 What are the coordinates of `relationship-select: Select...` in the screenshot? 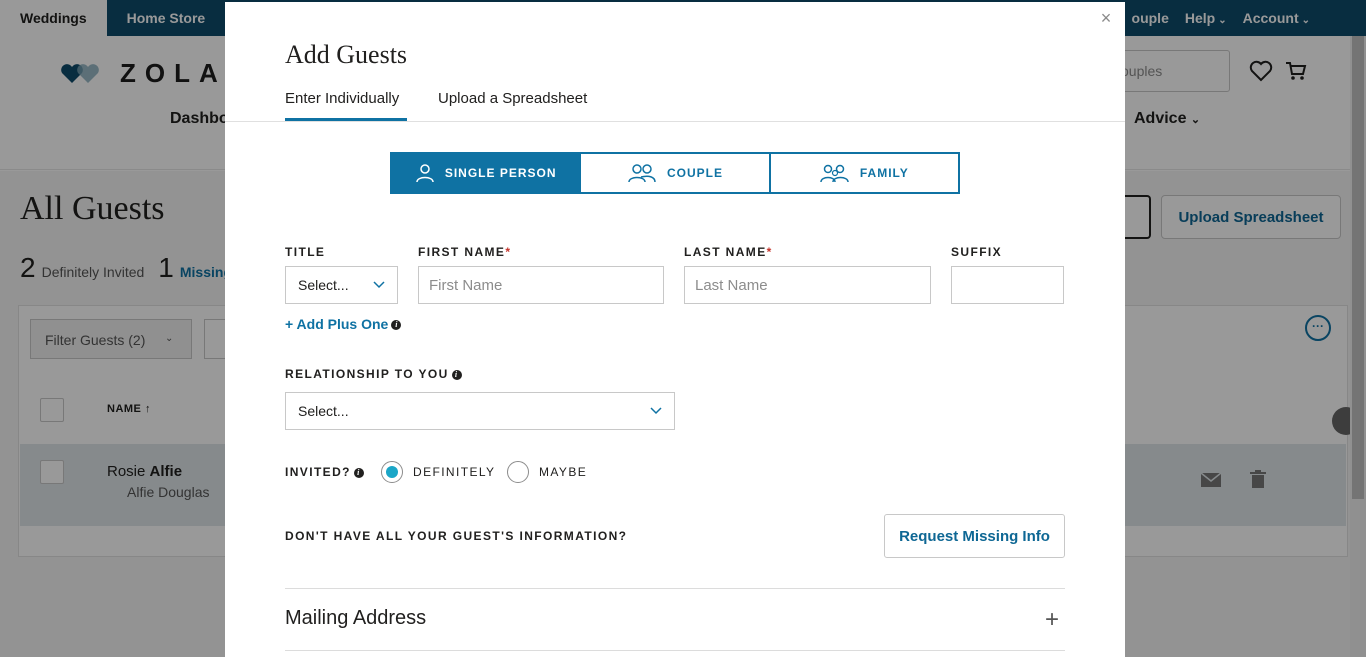 It's located at (480, 411).